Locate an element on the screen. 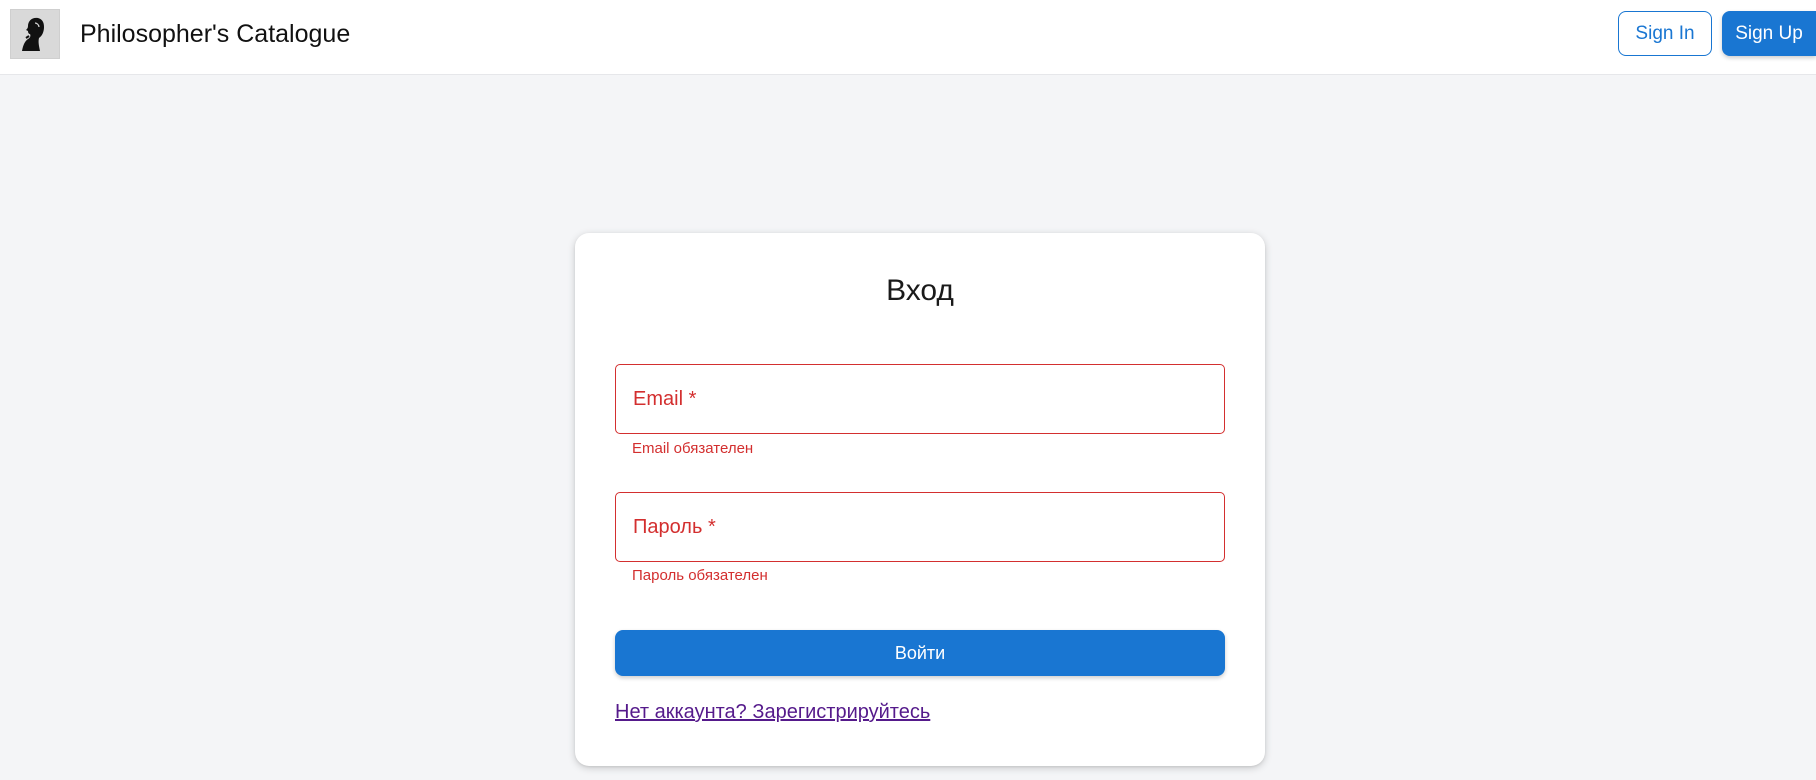  password-field: Пароль * is located at coordinates (920, 527).